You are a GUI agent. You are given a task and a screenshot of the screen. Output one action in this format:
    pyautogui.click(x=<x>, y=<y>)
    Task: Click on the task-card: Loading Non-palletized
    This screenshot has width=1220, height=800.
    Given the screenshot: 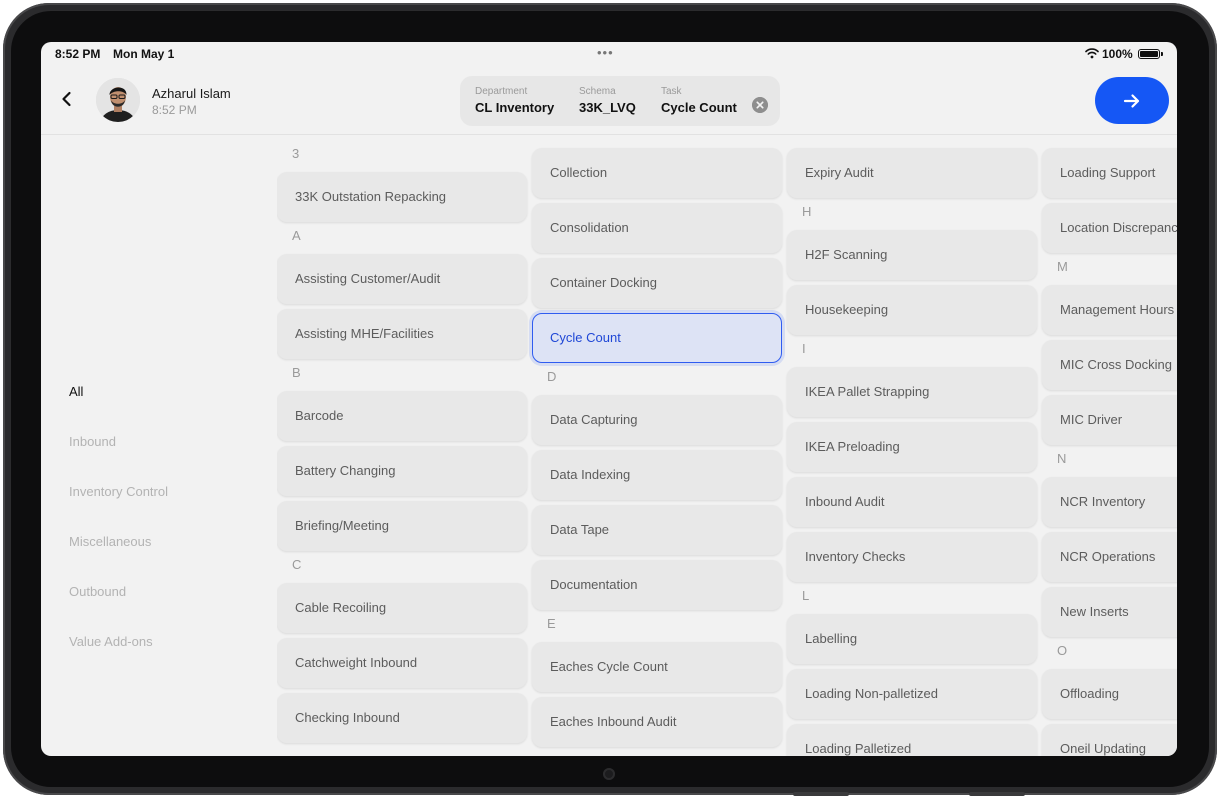 What is the action you would take?
    pyautogui.click(x=912, y=694)
    